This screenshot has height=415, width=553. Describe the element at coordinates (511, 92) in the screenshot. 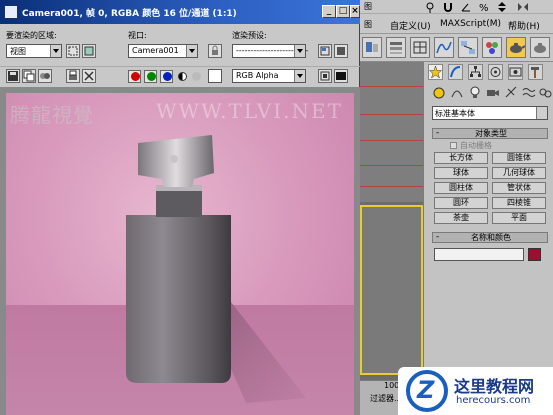

I see `helpers-icon` at that location.